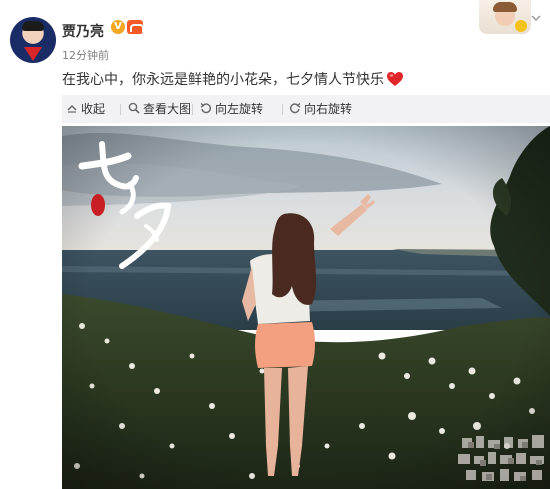 This screenshot has height=489, width=550. What do you see at coordinates (83, 31) in the screenshot?
I see `user-name: 贾乃亮` at bounding box center [83, 31].